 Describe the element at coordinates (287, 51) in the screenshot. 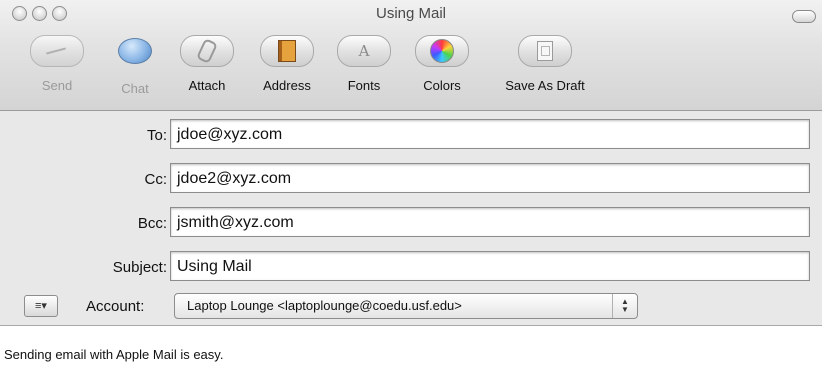

I see `address-book-icon` at that location.